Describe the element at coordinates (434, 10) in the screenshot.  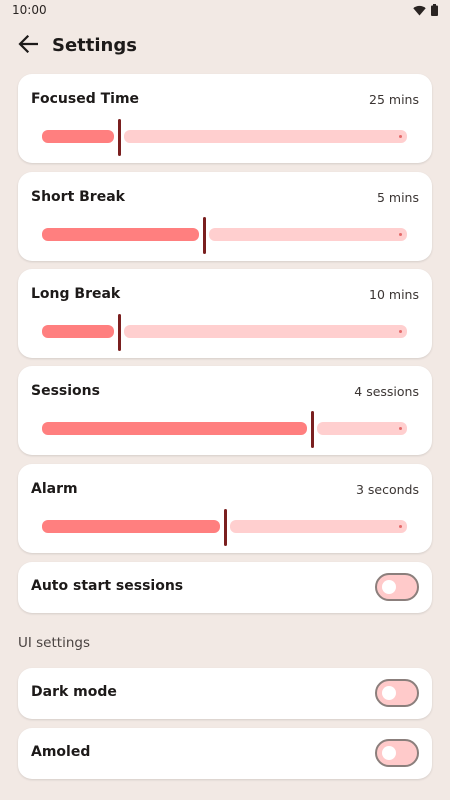
I see `battery-icon` at that location.